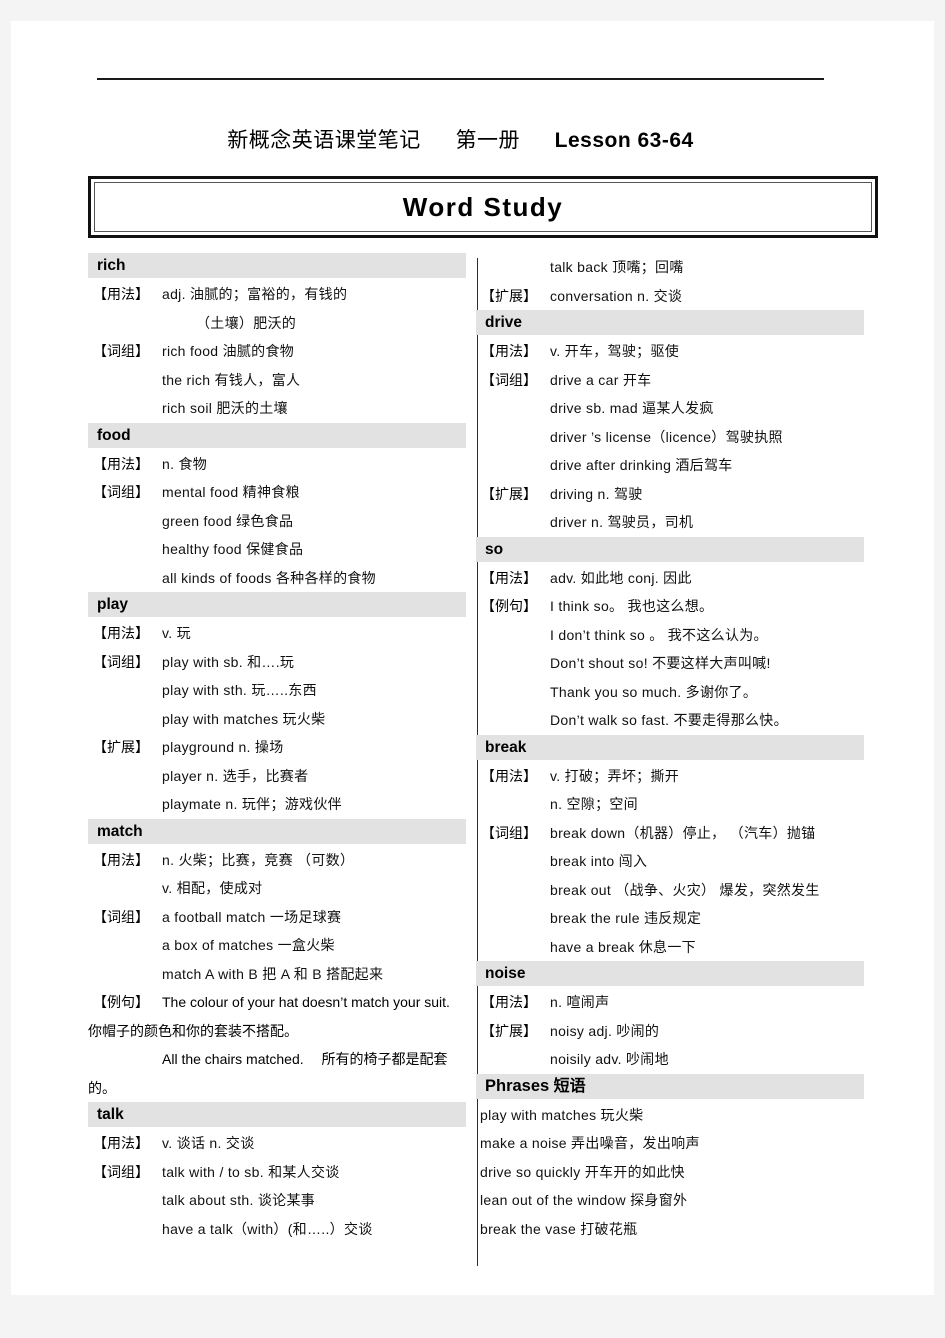 The width and height of the screenshot is (945, 1338). Describe the element at coordinates (517, 1085) in the screenshot. I see `phrases-heading-en: Phrases` at that location.